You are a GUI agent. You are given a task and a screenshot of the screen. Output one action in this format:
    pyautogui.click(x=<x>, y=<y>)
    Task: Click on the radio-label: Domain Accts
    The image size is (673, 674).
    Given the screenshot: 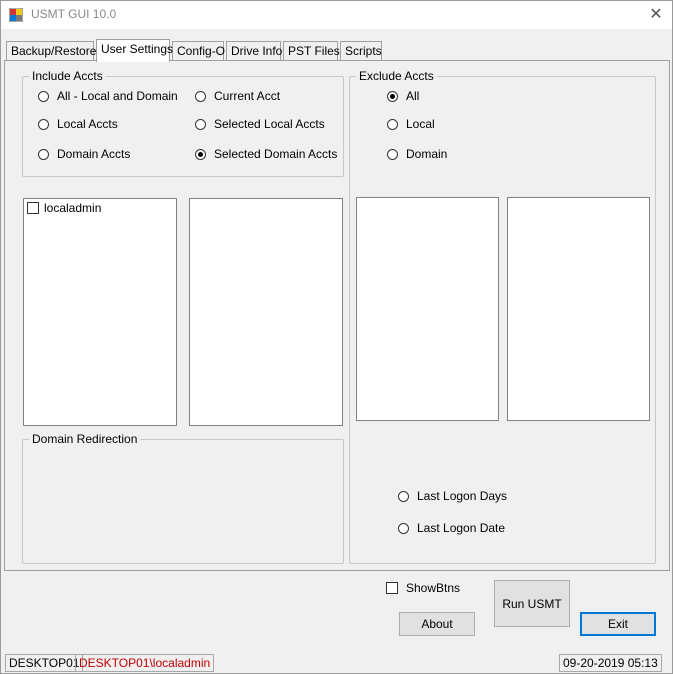 What is the action you would take?
    pyautogui.click(x=94, y=154)
    